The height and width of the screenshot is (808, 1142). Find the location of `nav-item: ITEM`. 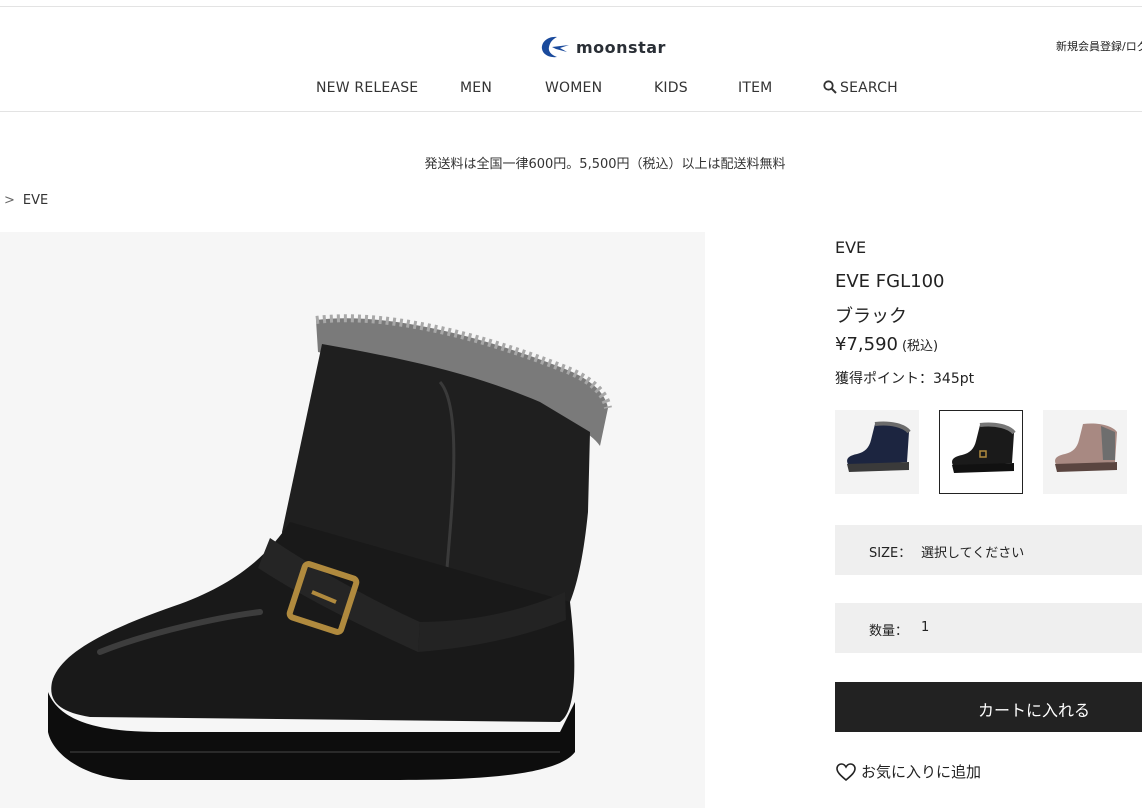

nav-item: ITEM is located at coordinates (755, 88).